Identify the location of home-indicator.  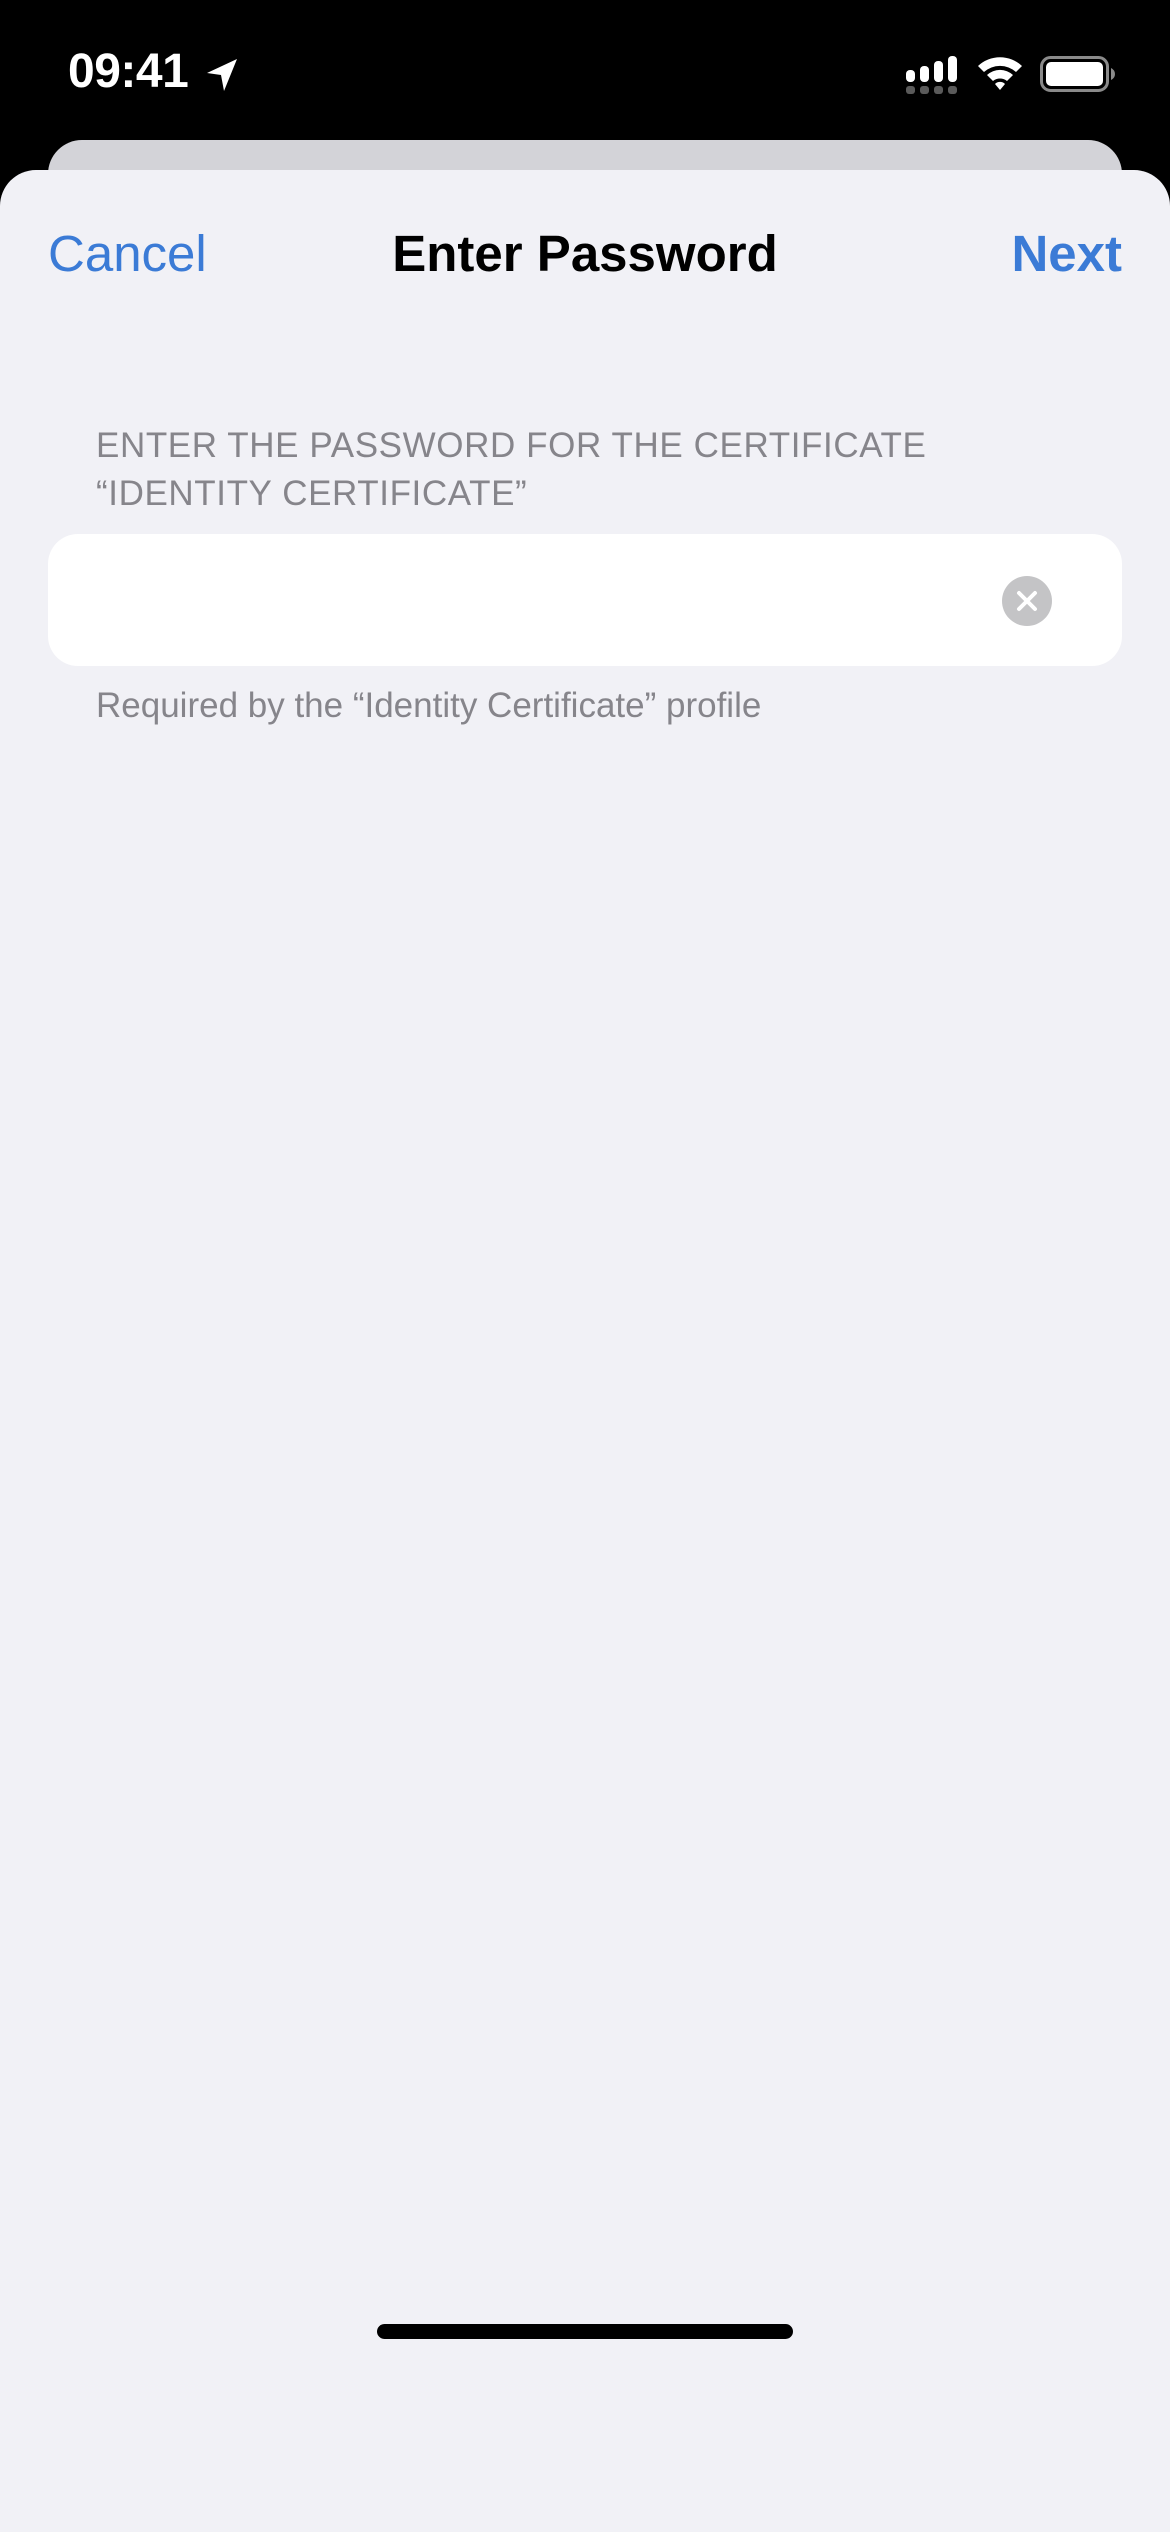
(585, 2331).